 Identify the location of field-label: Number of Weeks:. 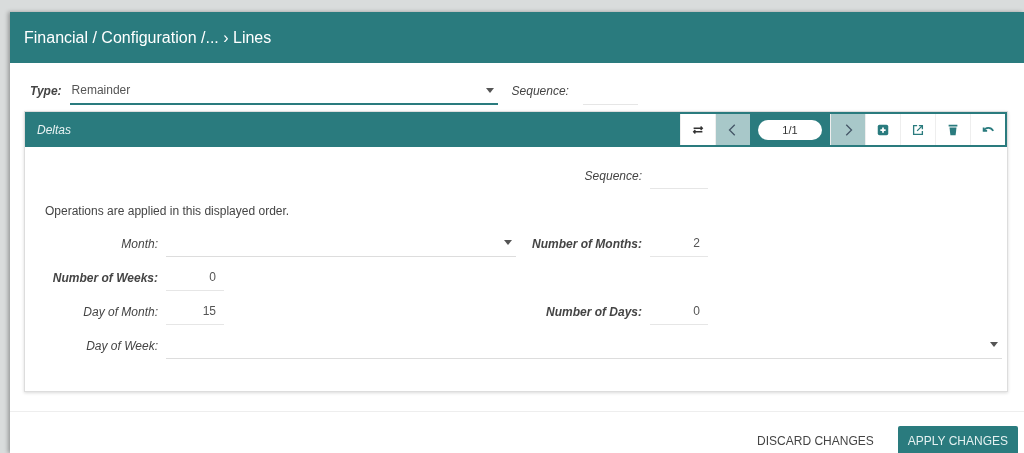
(105, 278).